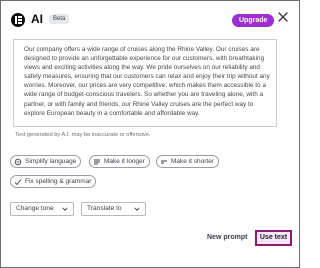  I want to click on spellcheck-icon, so click(18, 182).